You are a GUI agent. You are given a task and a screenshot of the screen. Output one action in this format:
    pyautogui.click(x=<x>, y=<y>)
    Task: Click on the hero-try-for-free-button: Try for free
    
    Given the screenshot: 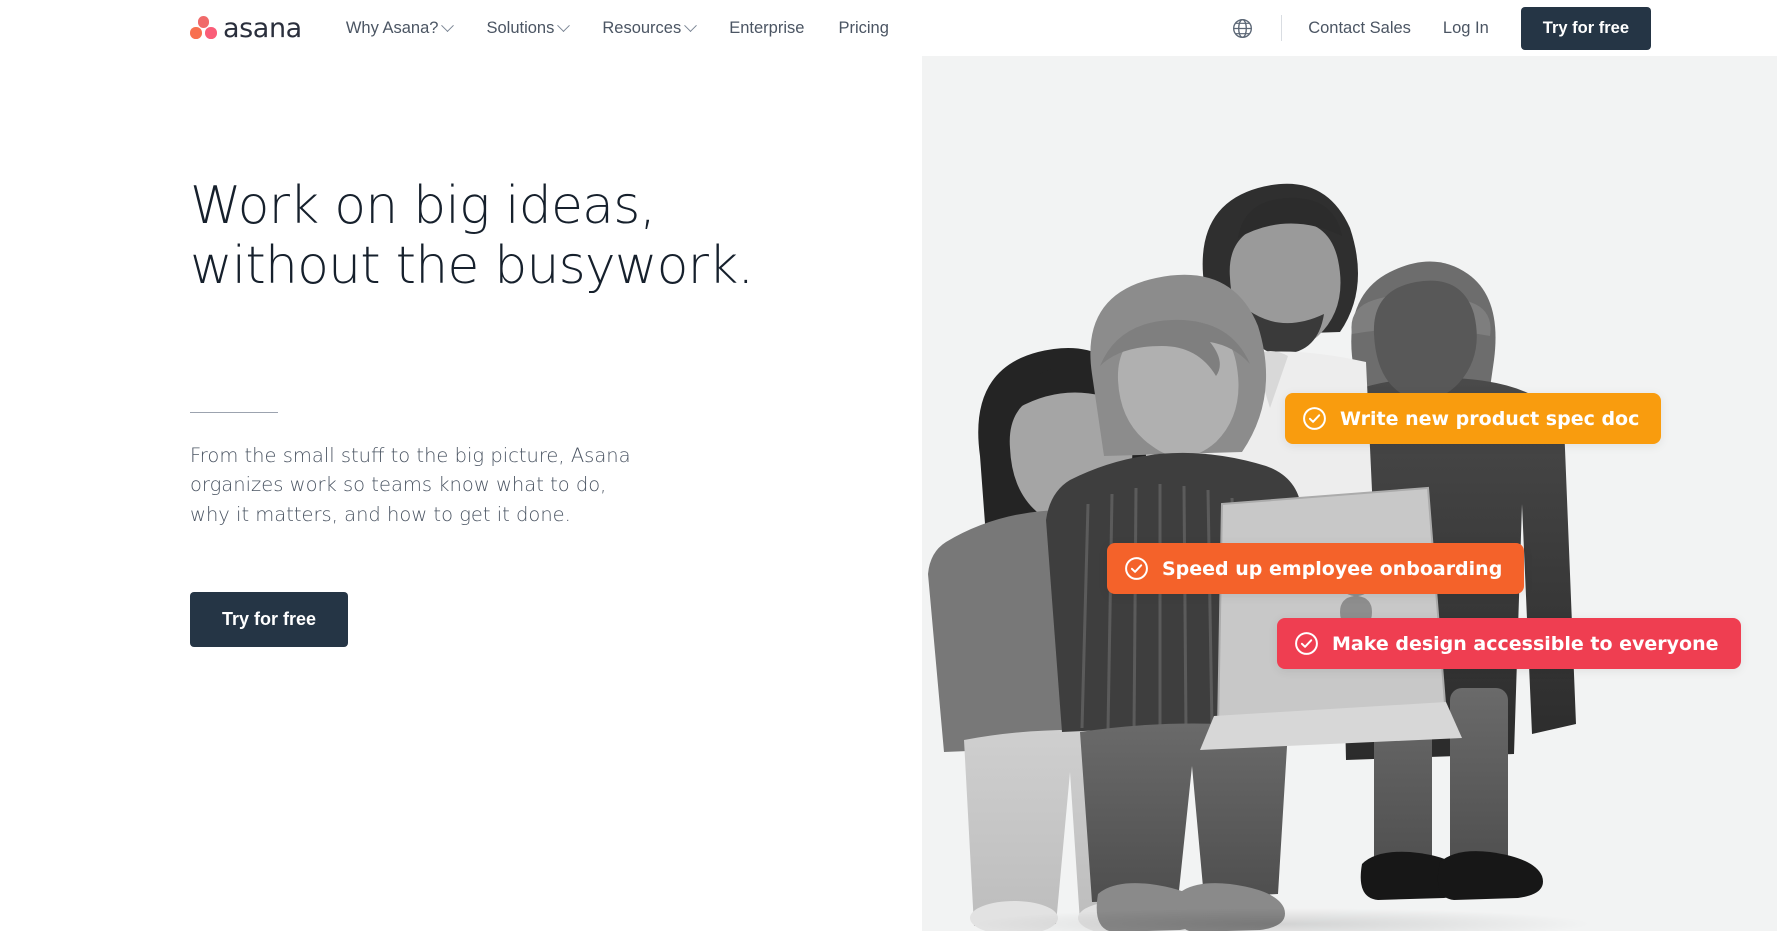 What is the action you would take?
    pyautogui.click(x=269, y=619)
    